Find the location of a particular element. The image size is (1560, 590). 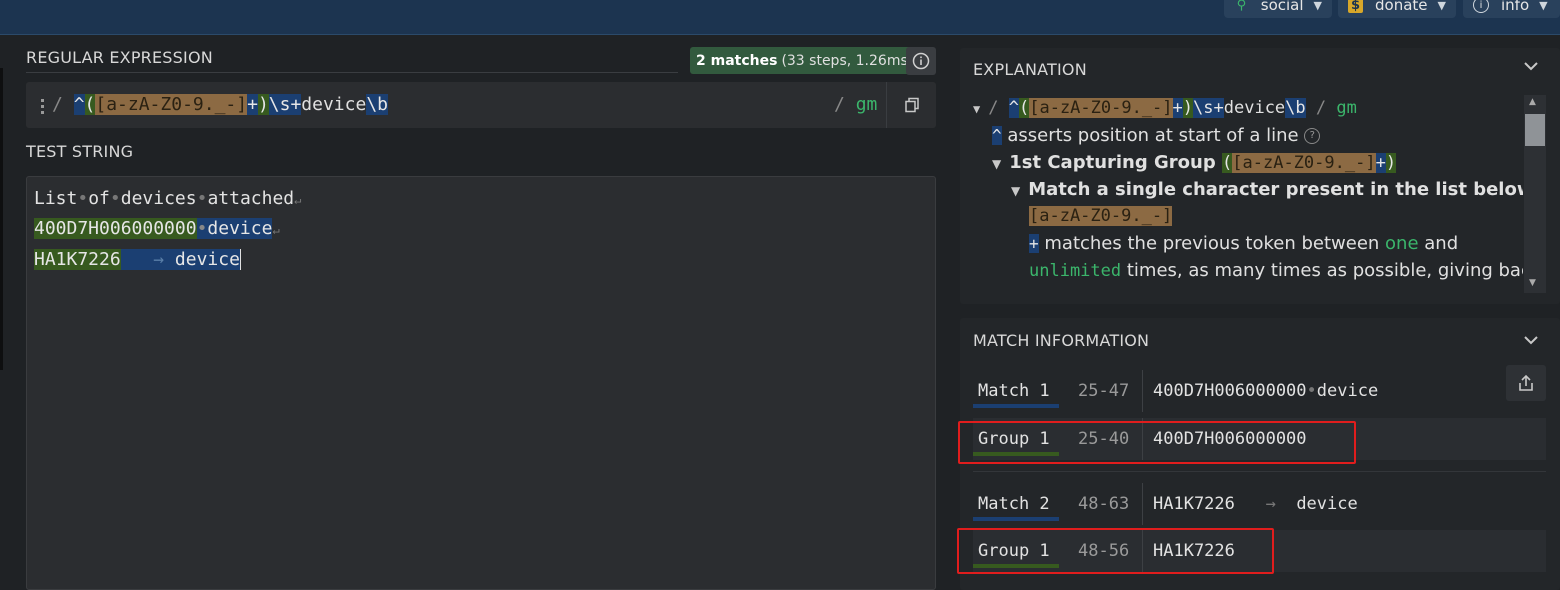

info-dropdown: i info ▼ is located at coordinates (1511, 9).